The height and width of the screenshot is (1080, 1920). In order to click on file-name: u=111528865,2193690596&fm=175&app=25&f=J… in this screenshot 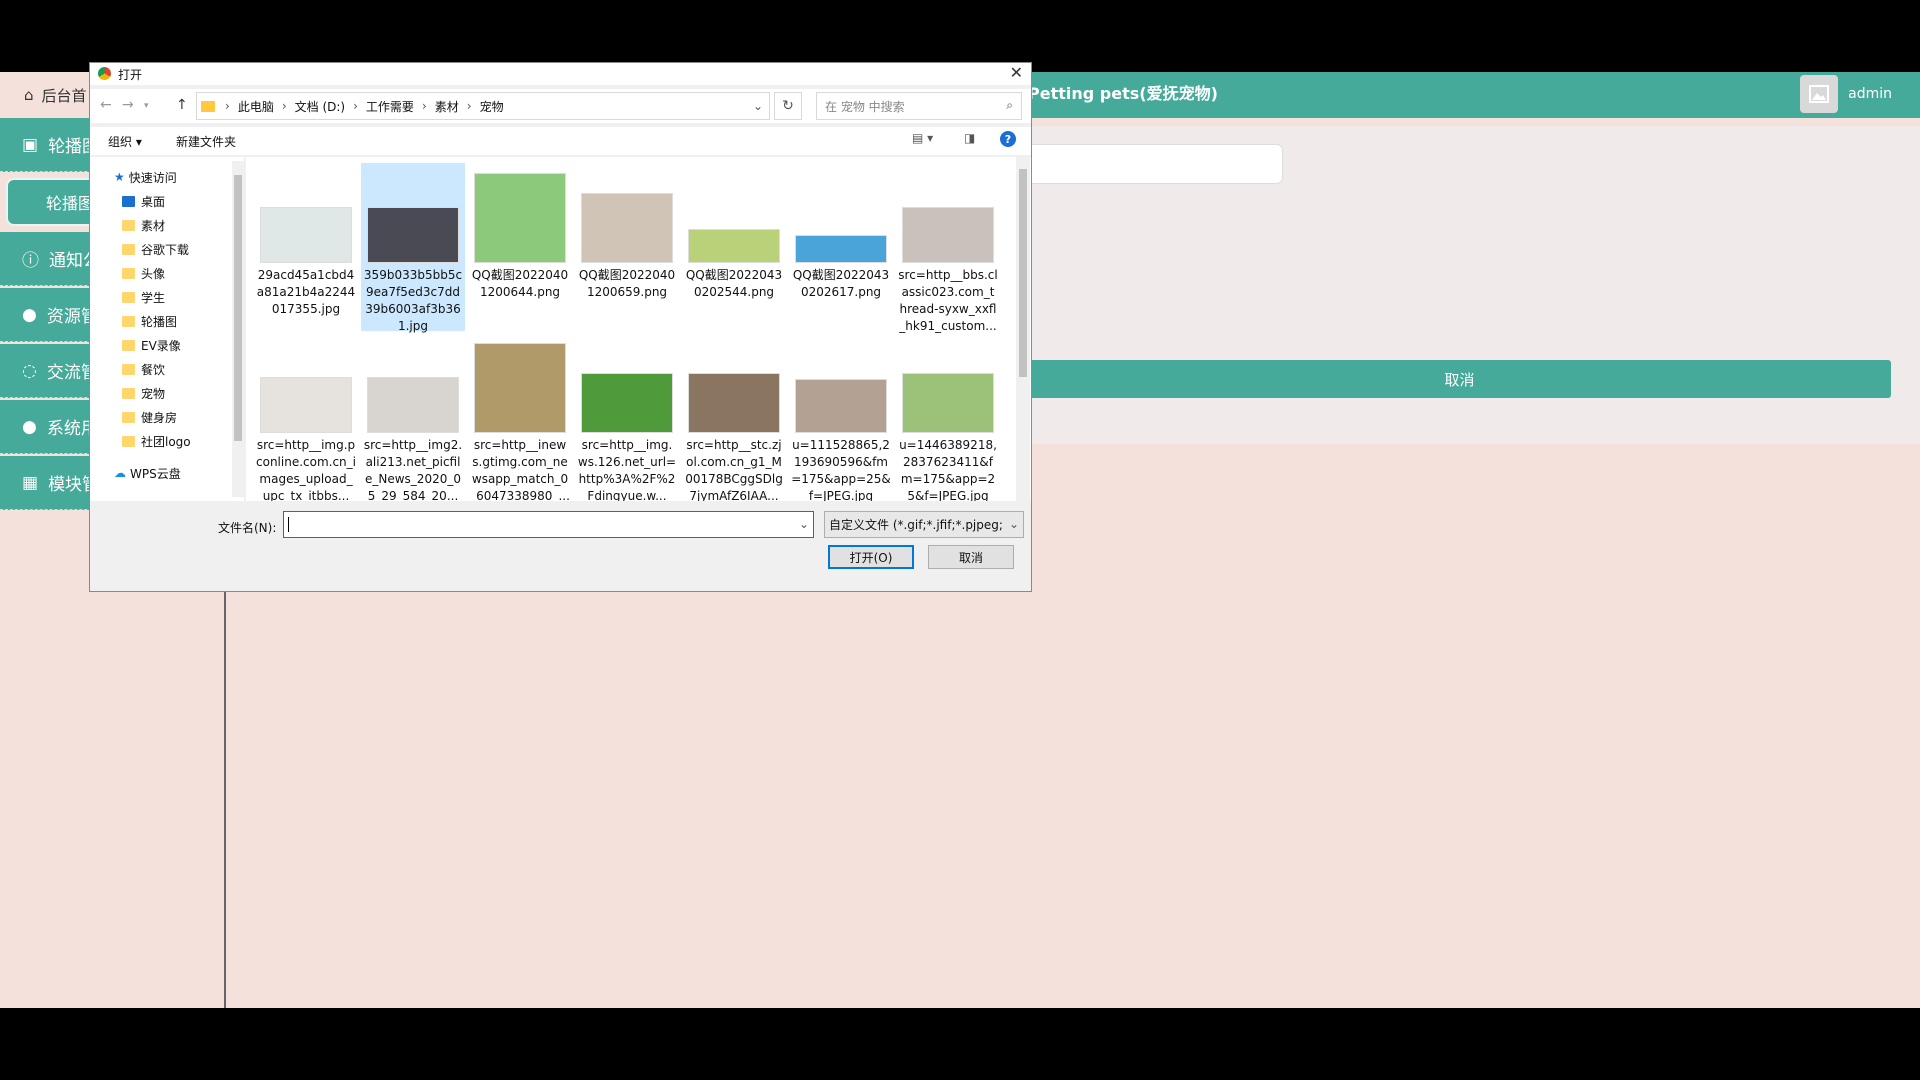, I will do `click(841, 469)`.